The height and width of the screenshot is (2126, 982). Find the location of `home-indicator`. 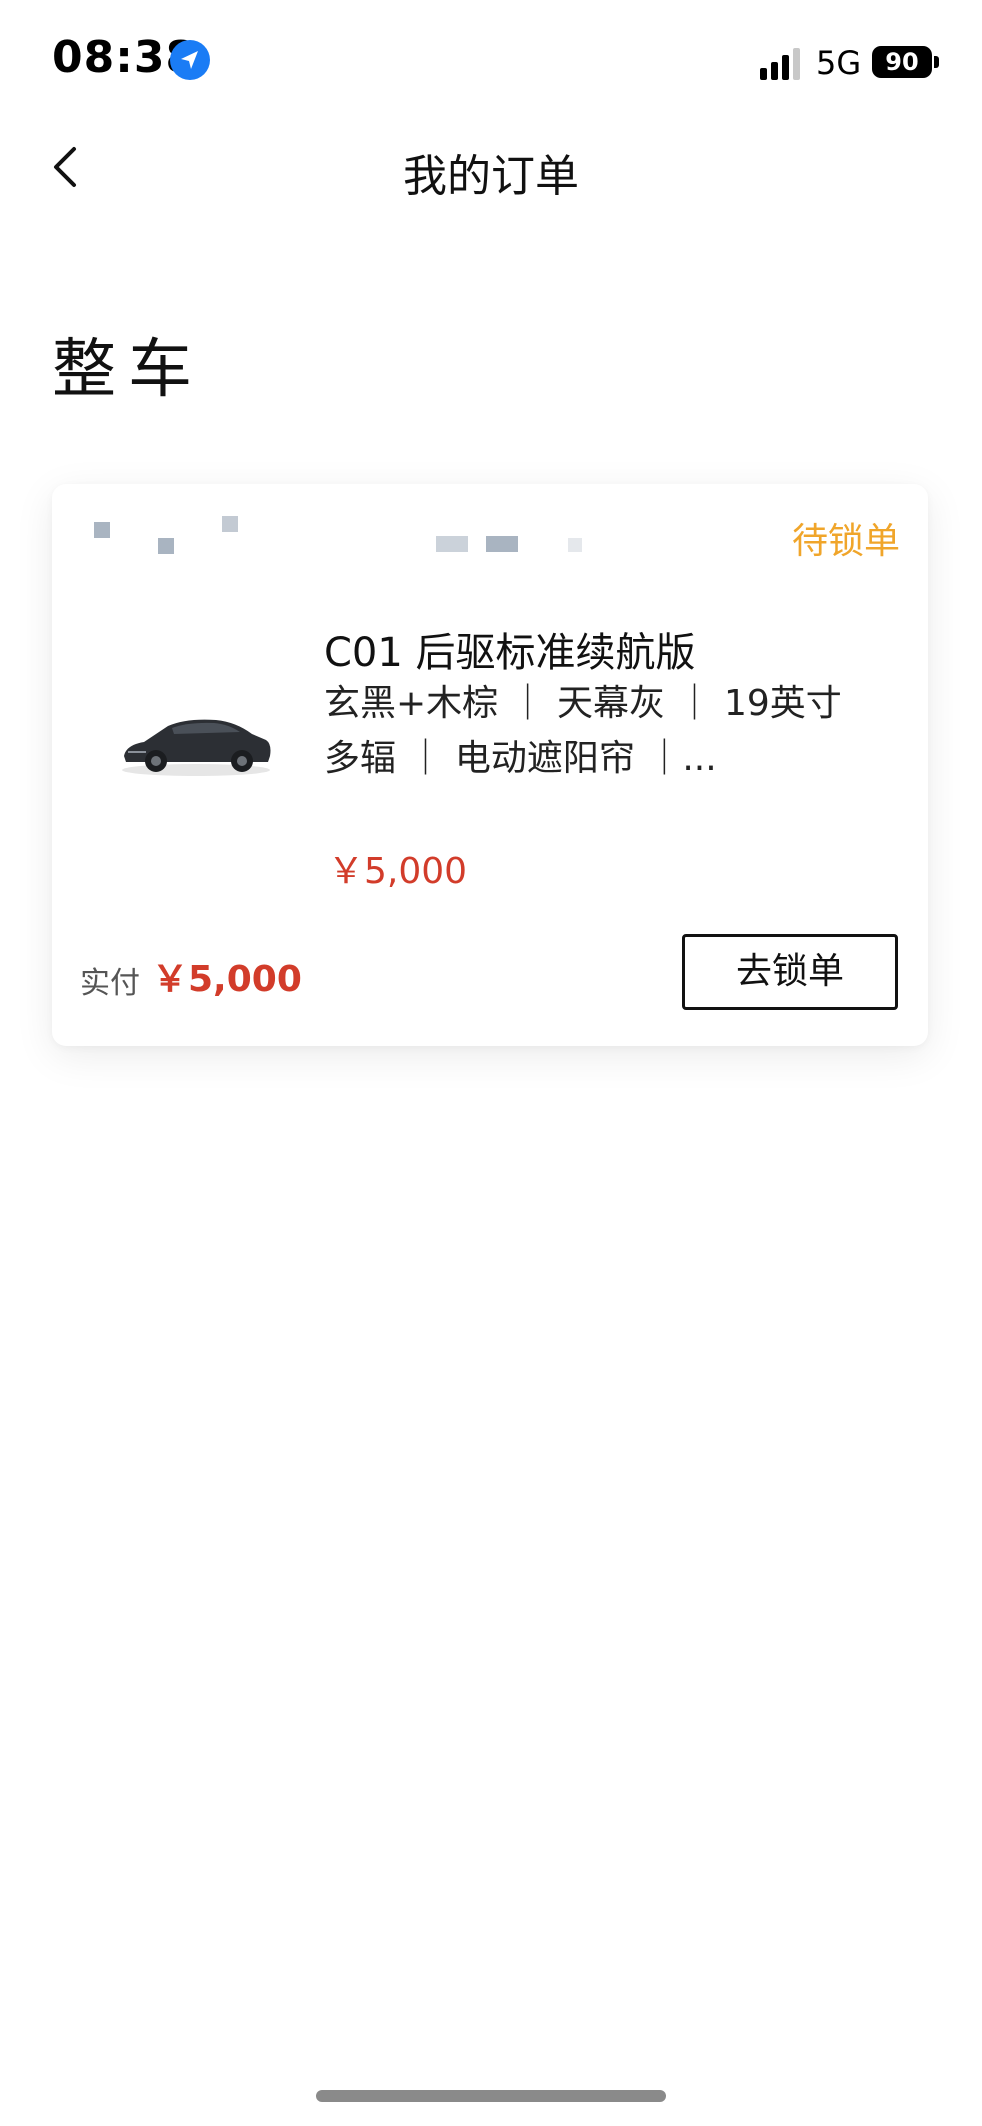

home-indicator is located at coordinates (491, 2096).